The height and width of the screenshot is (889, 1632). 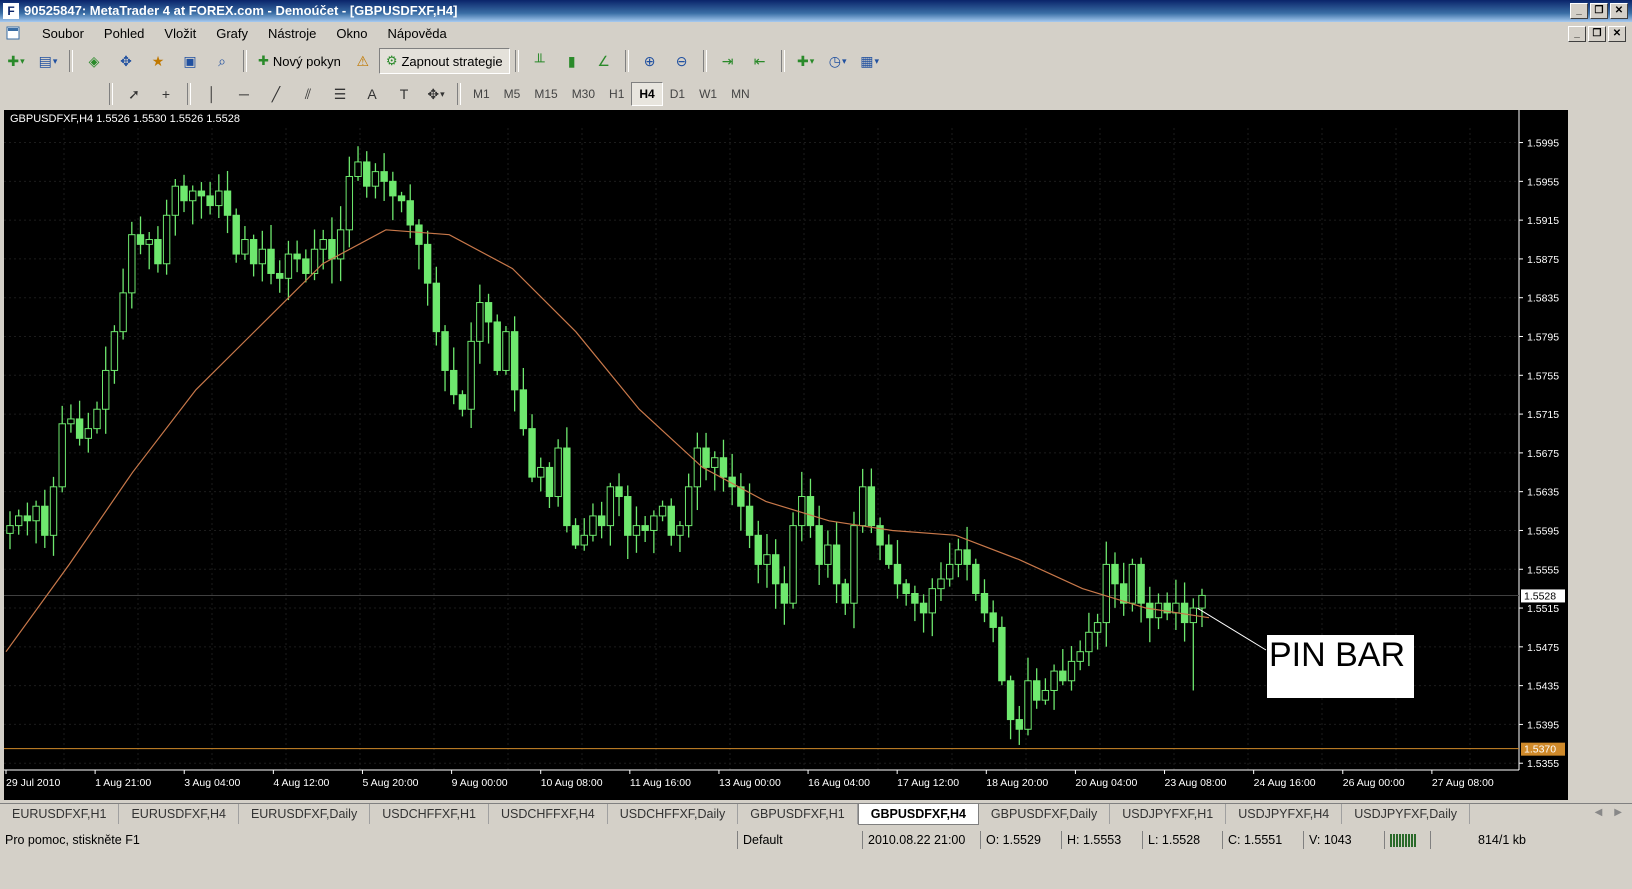 I want to click on channel-icon: ⫽, so click(x=308, y=94).